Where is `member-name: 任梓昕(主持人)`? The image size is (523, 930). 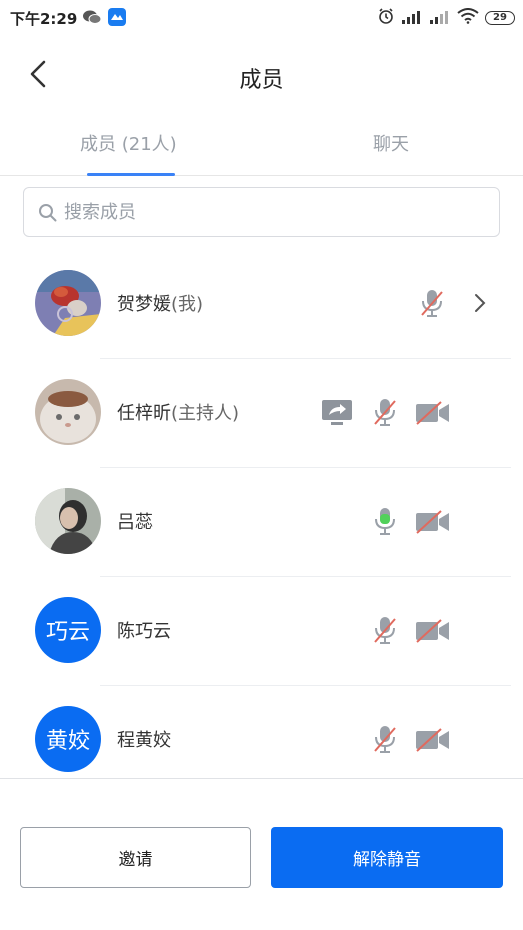
member-name: 任梓昕(主持人) is located at coordinates (178, 412).